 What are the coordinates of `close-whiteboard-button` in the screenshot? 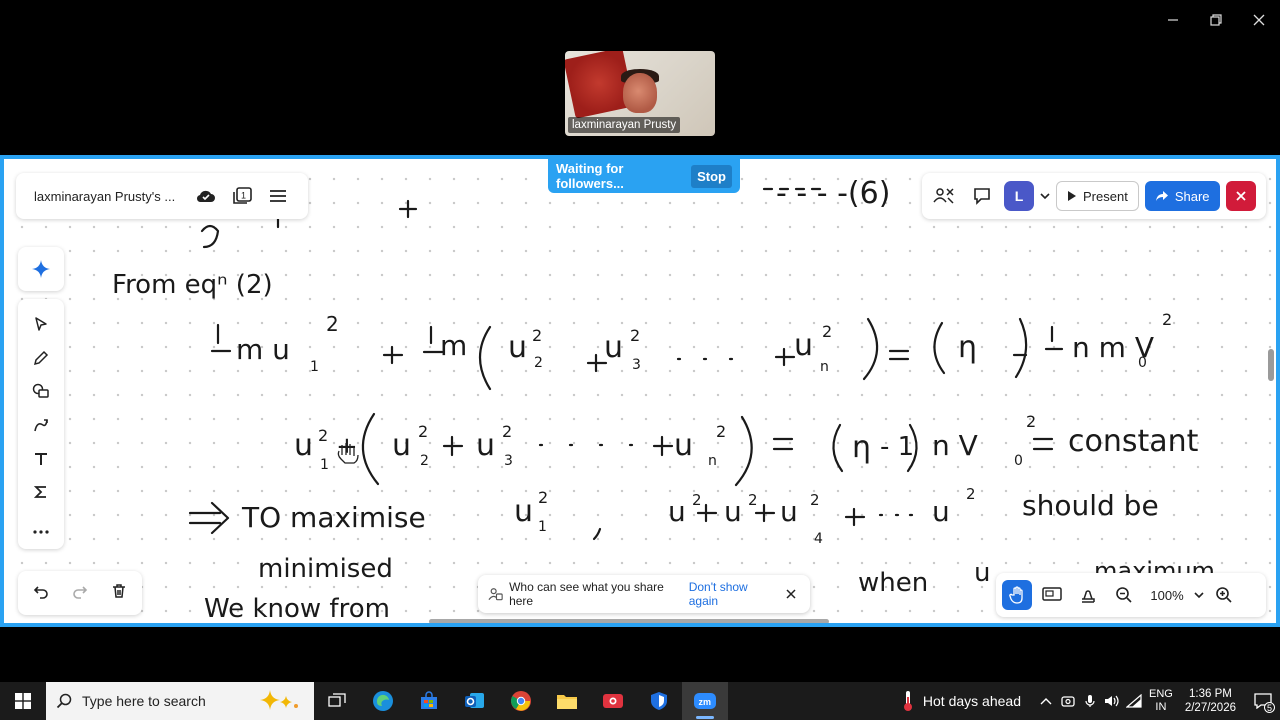 It's located at (1240, 196).